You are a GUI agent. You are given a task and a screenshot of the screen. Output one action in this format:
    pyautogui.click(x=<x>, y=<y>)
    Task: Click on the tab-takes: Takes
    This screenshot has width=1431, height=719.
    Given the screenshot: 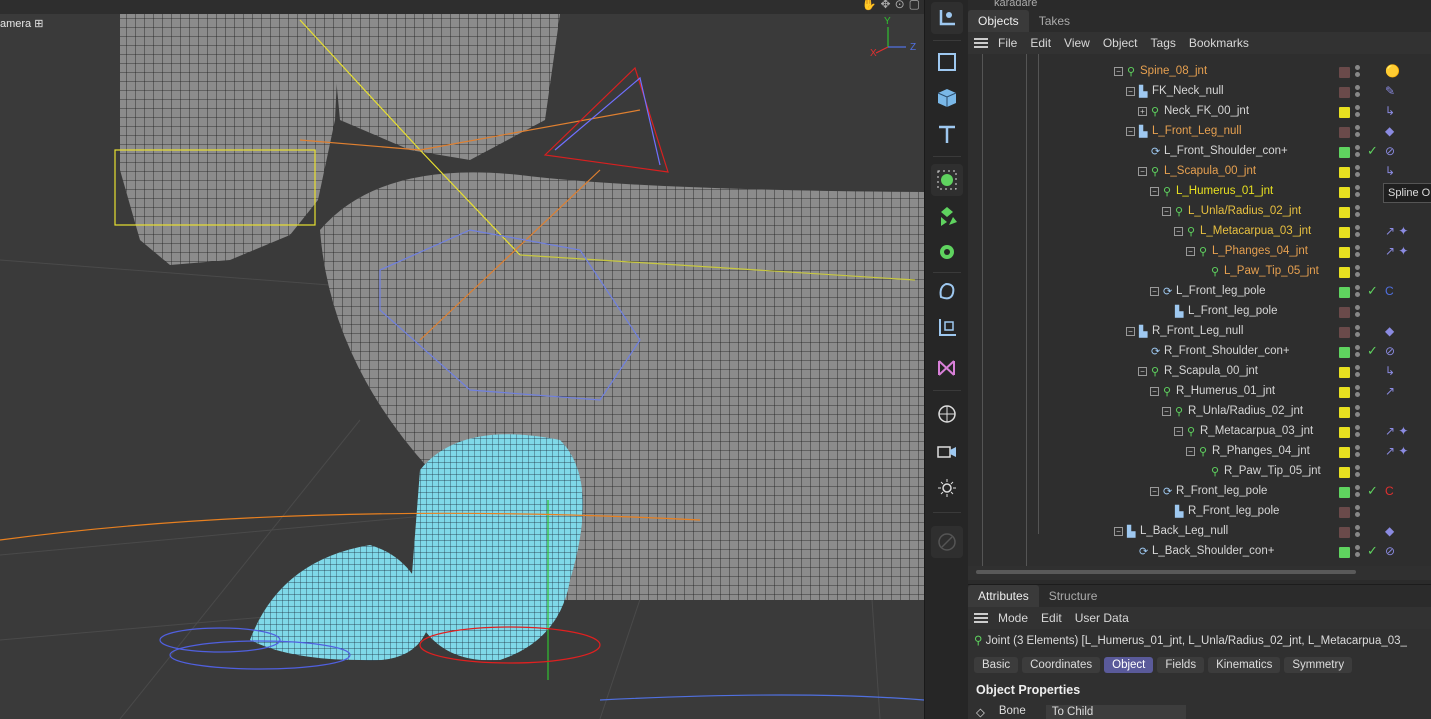 What is the action you would take?
    pyautogui.click(x=1054, y=21)
    